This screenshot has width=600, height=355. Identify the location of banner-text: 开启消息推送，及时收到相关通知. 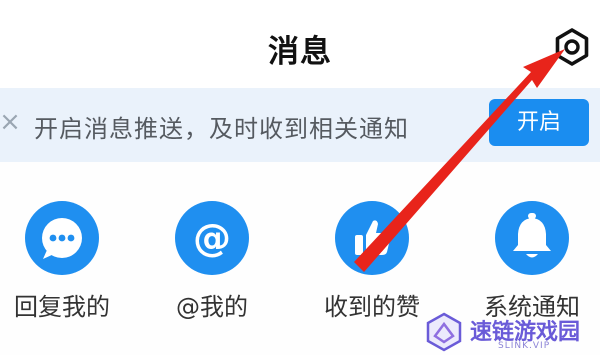
(221, 129).